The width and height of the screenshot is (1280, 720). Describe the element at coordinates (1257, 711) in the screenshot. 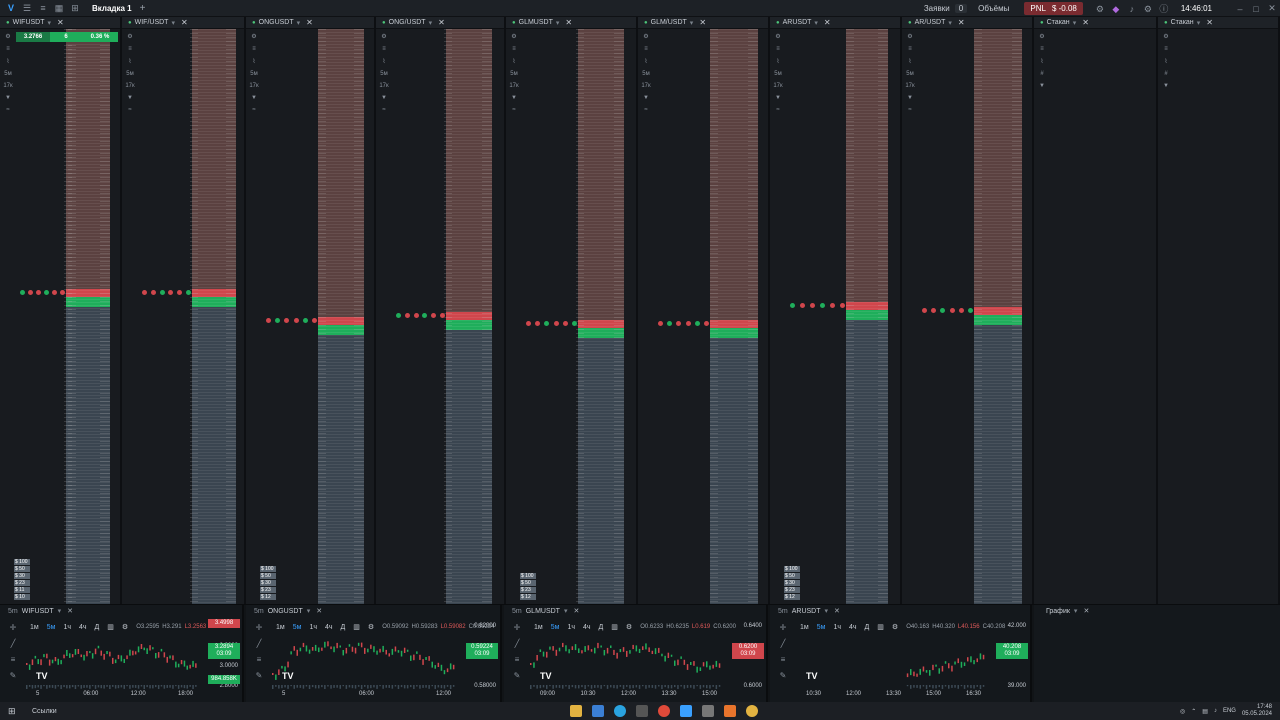

I see `taskbar-clock: 17:48 05.05.2024` at that location.